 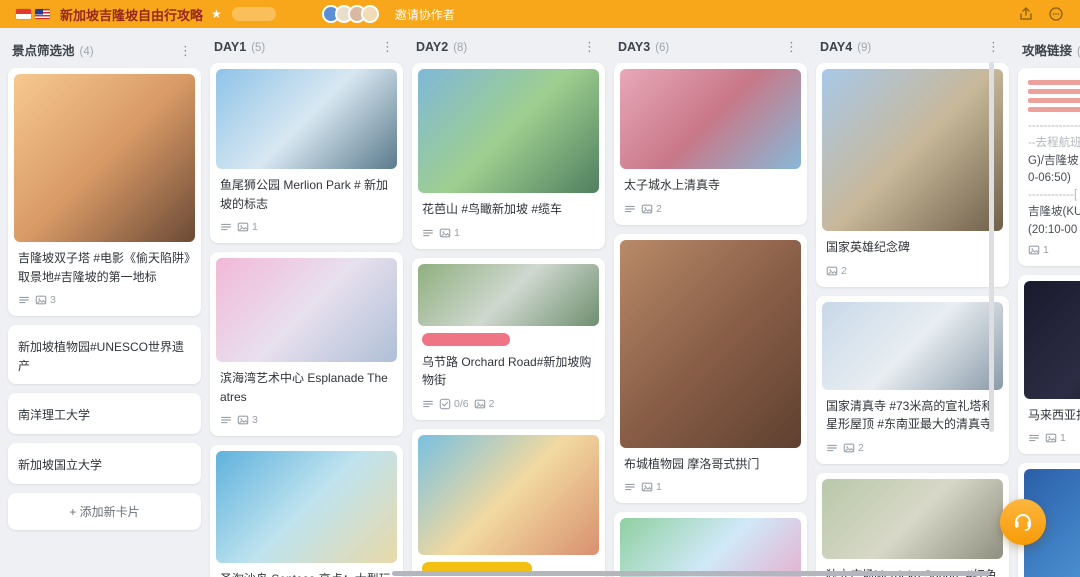 I want to click on card-text-line: (20:10-00, so click(x=1053, y=229).